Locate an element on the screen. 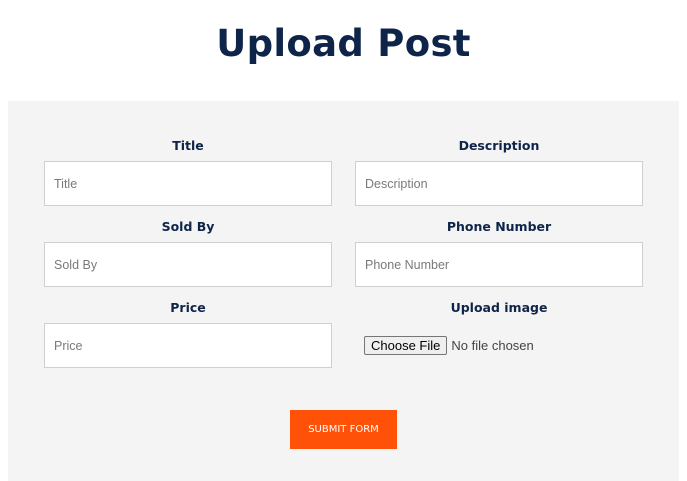 The height and width of the screenshot is (481, 687). phone-number-input is located at coordinates (499, 264).